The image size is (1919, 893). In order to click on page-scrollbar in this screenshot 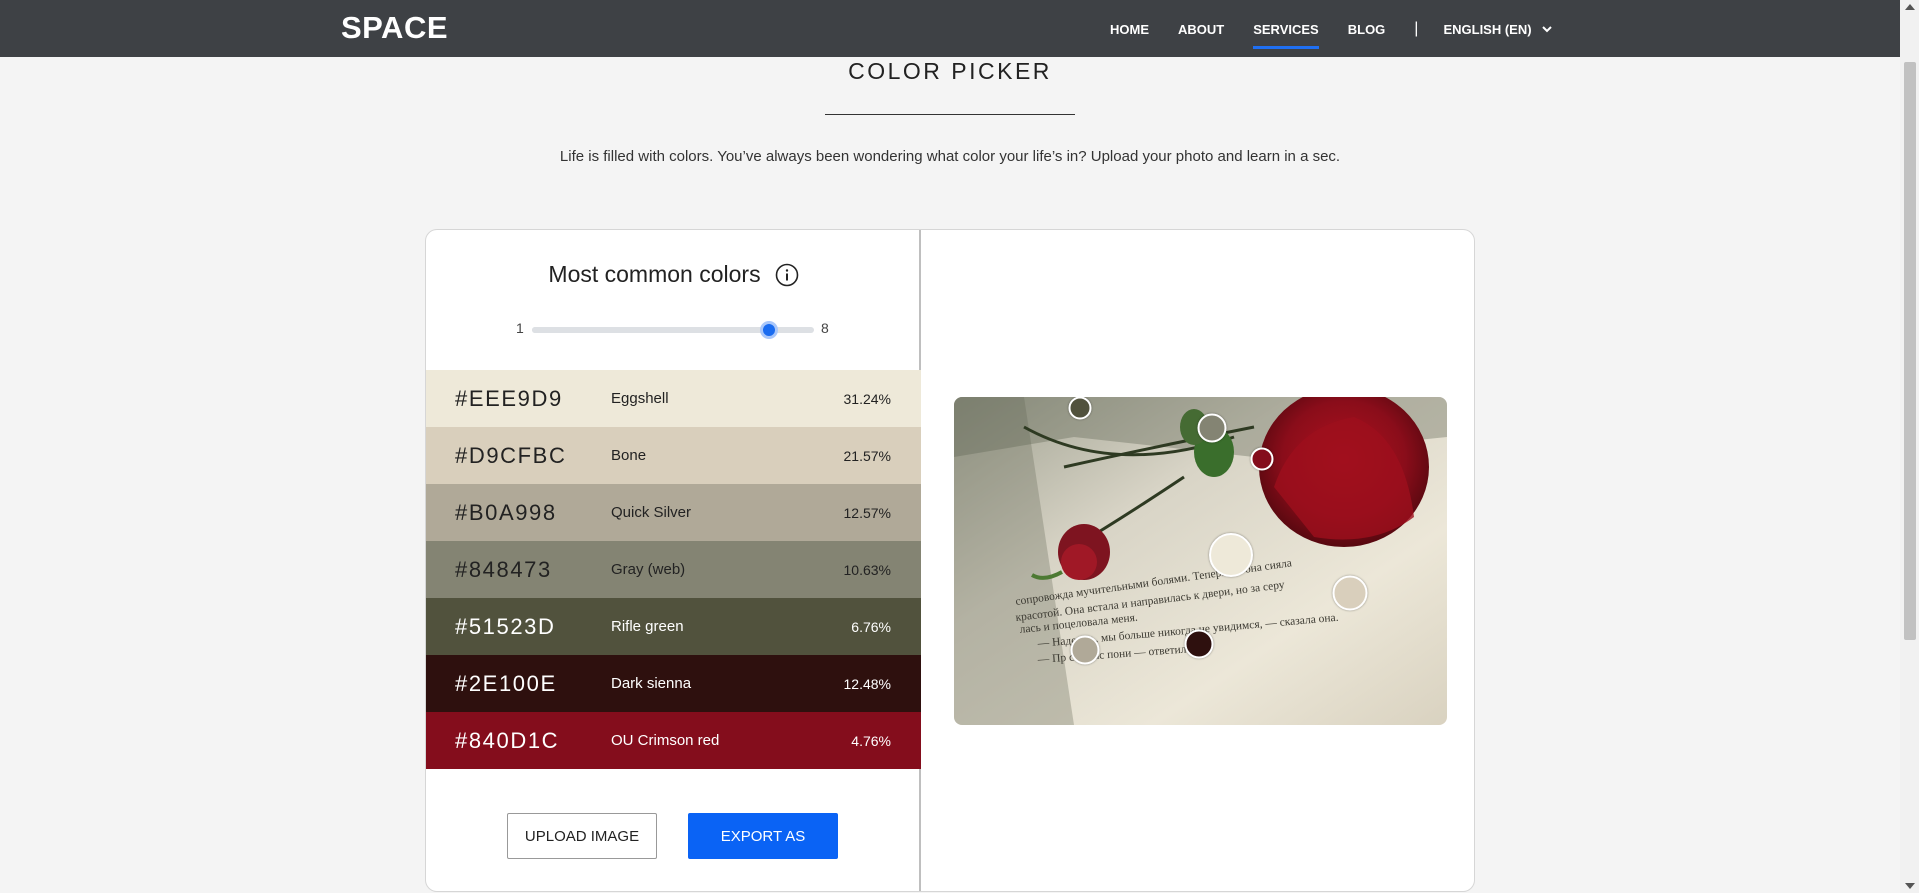, I will do `click(1909, 446)`.